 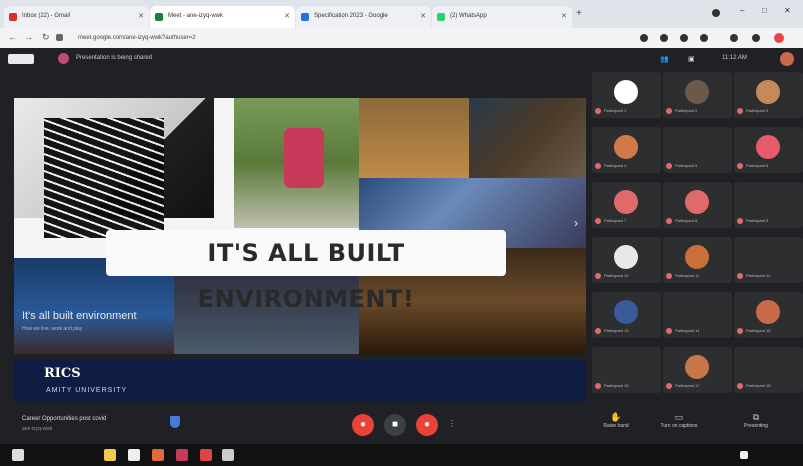 I want to click on raise-hand-button: ✋ Raise hand, so click(x=616, y=420).